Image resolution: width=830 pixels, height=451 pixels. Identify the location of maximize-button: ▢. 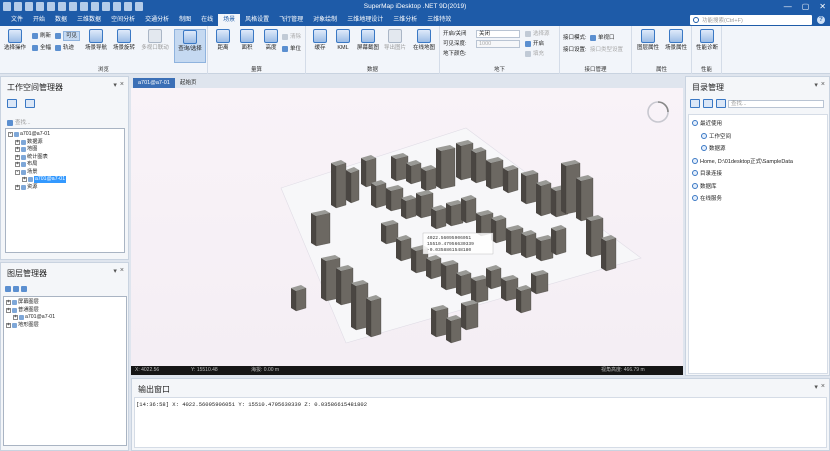
(806, 6).